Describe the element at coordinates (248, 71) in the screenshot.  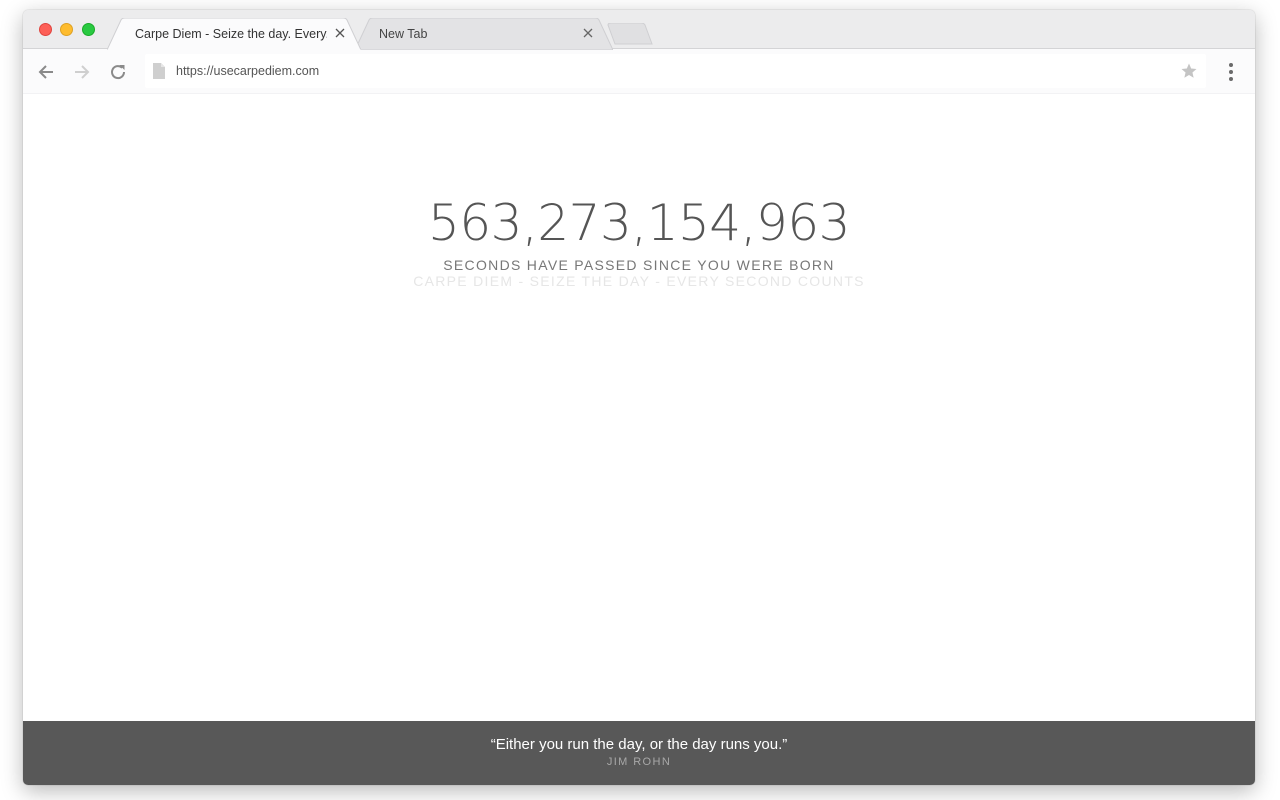
I see `url-text: https://usecarpediem.com` at that location.